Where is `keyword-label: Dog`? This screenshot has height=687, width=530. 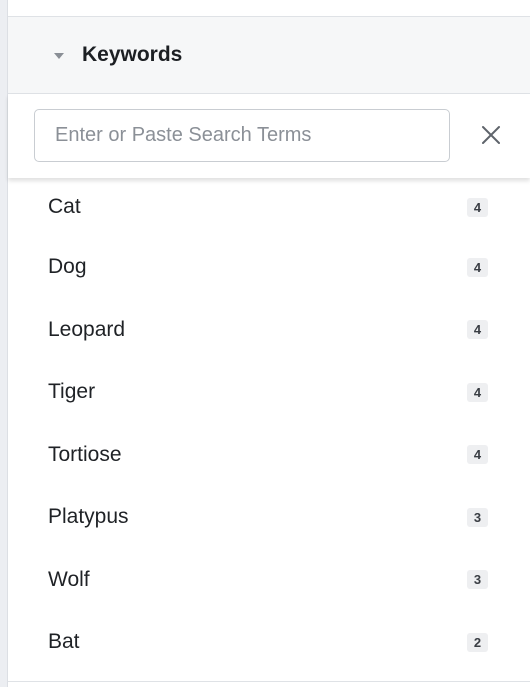 keyword-label: Dog is located at coordinates (67, 267).